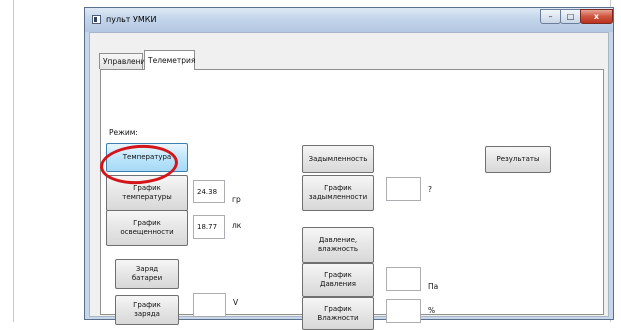 The height and width of the screenshot is (330, 621). I want to click on temperature-unit-label: гр, so click(236, 199).